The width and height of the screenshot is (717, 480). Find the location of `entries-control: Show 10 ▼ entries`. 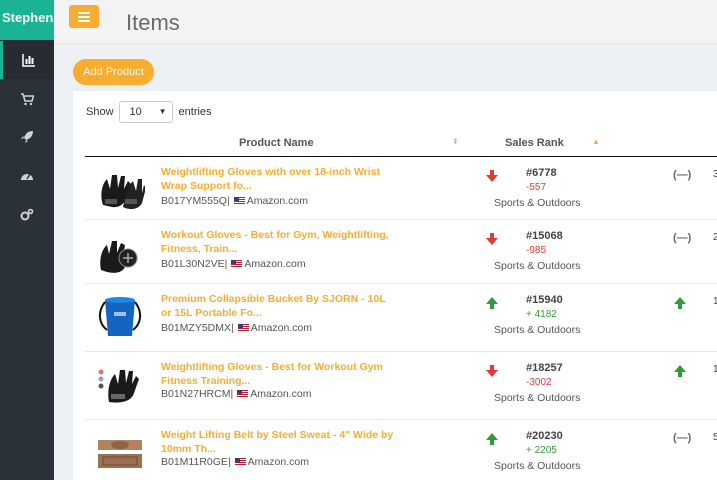

entries-control: Show 10 ▼ entries is located at coordinates (149, 112).